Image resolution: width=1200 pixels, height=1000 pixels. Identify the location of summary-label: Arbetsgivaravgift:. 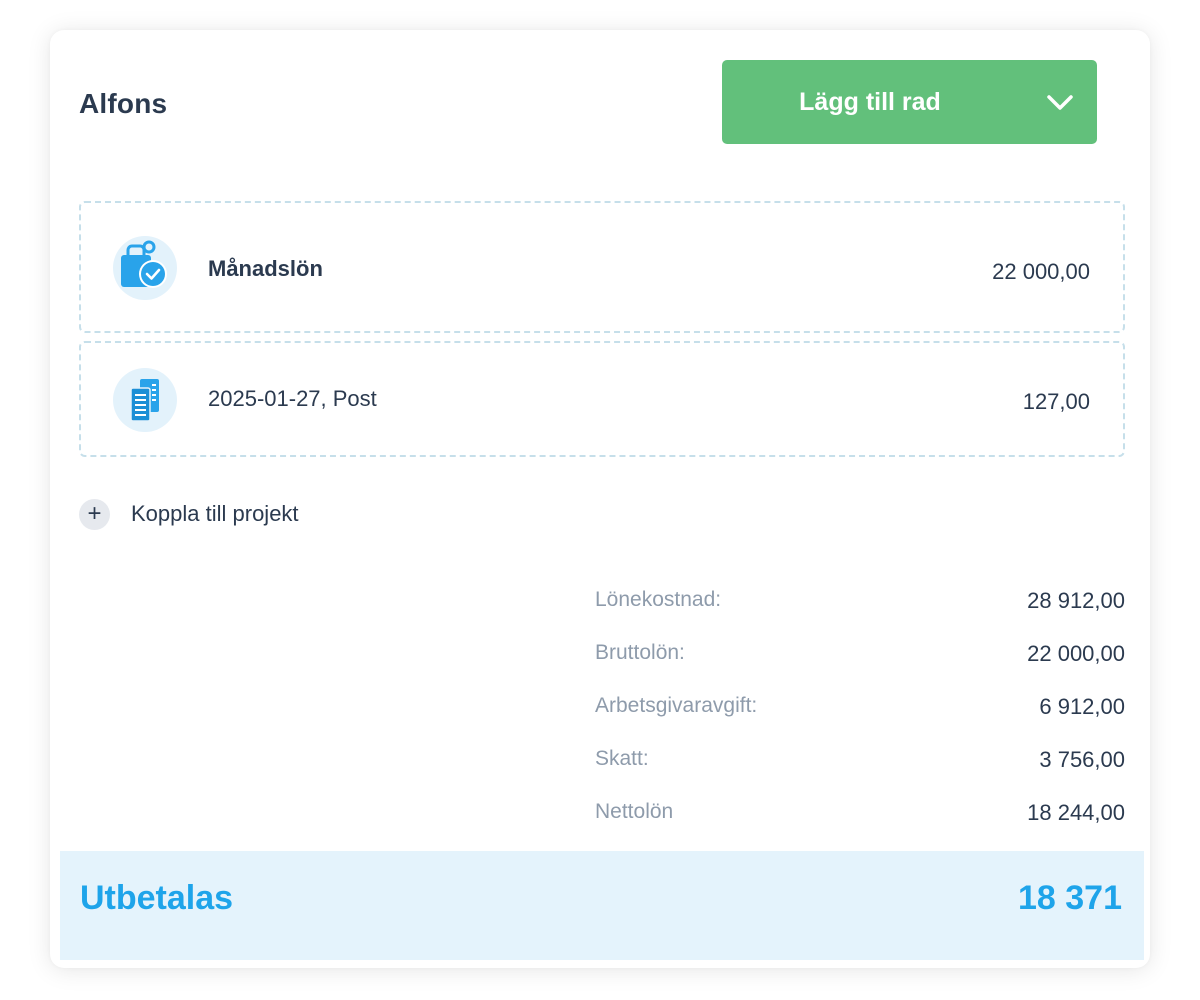
(676, 705).